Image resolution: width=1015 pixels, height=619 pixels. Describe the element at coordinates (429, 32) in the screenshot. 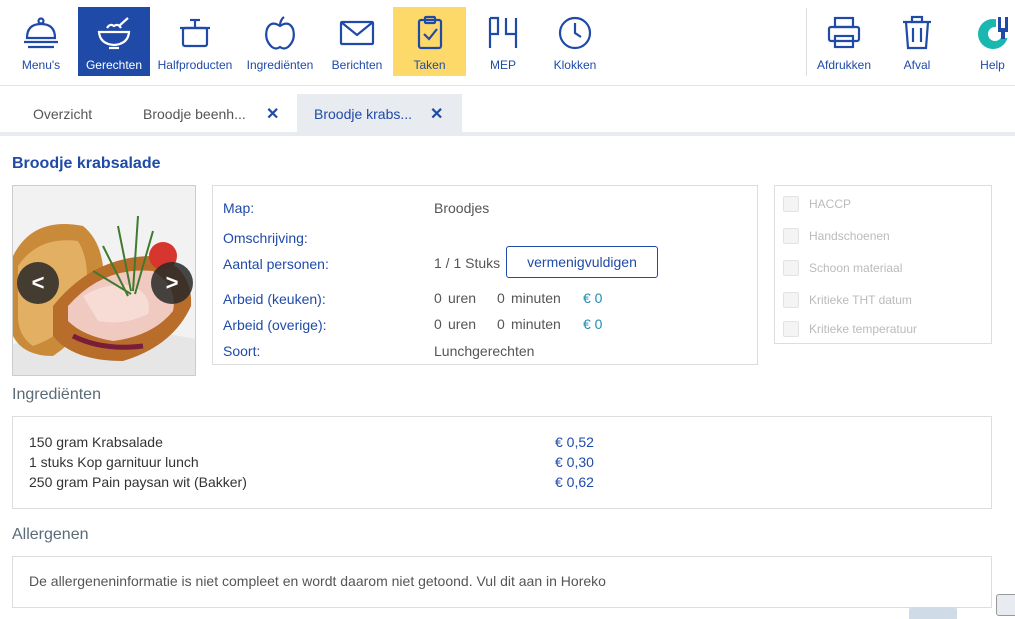

I see `clipboard-check-icon` at that location.